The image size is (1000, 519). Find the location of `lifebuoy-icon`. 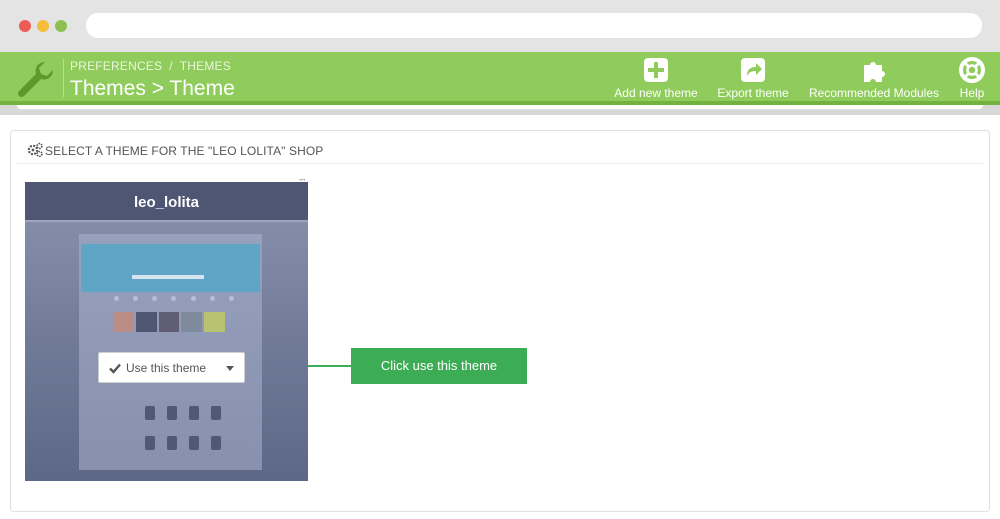

lifebuoy-icon is located at coordinates (972, 70).